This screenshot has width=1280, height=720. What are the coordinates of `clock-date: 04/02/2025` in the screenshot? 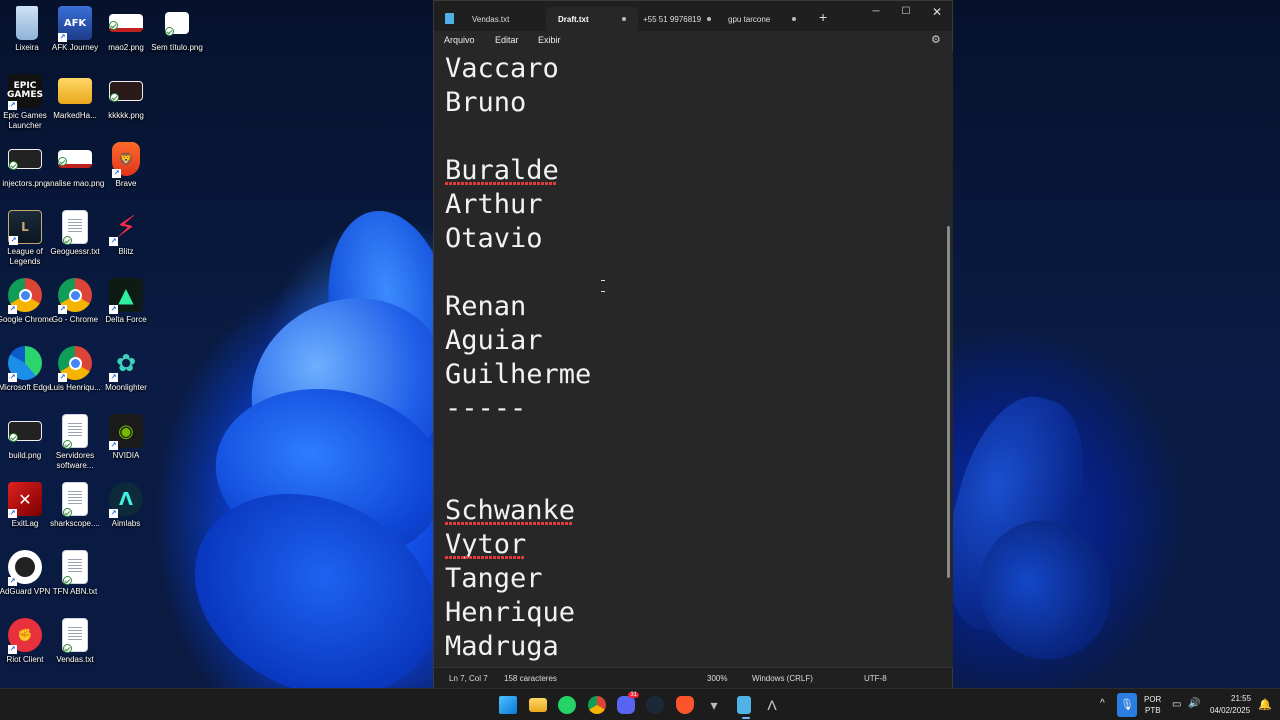 It's located at (1230, 710).